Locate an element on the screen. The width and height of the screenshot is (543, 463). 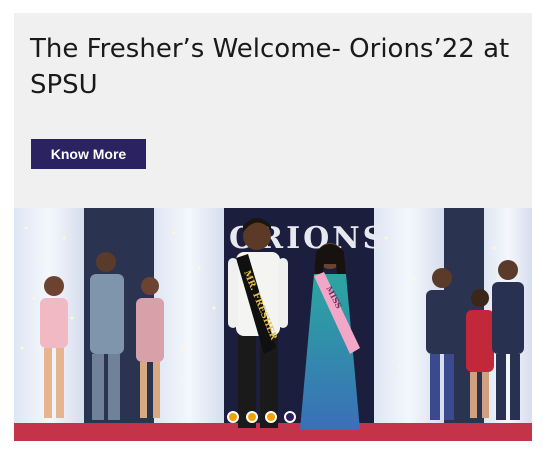
know-more-button: Know More is located at coordinates (88, 154).